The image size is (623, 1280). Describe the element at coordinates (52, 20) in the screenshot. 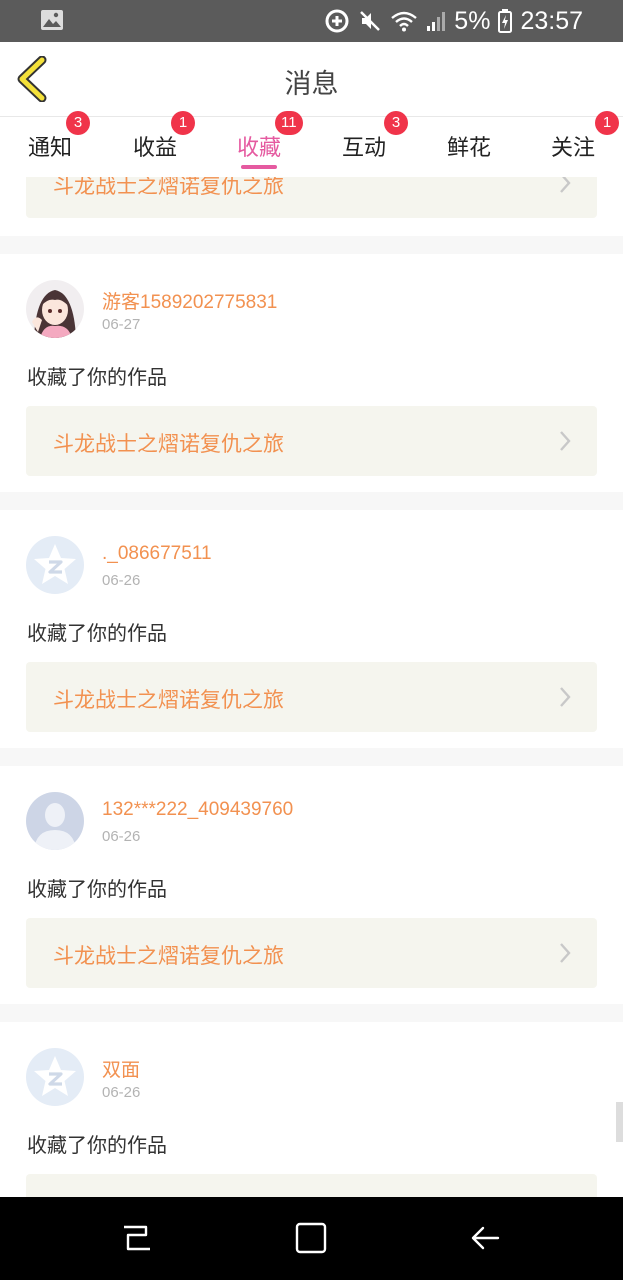

I see `image-notification-icon` at that location.